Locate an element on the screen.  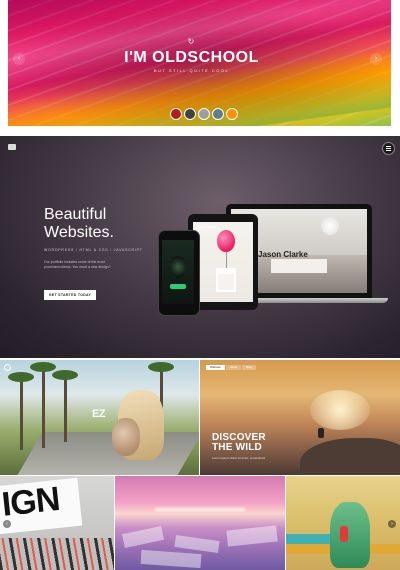
chair is located at coordinates (226, 280).